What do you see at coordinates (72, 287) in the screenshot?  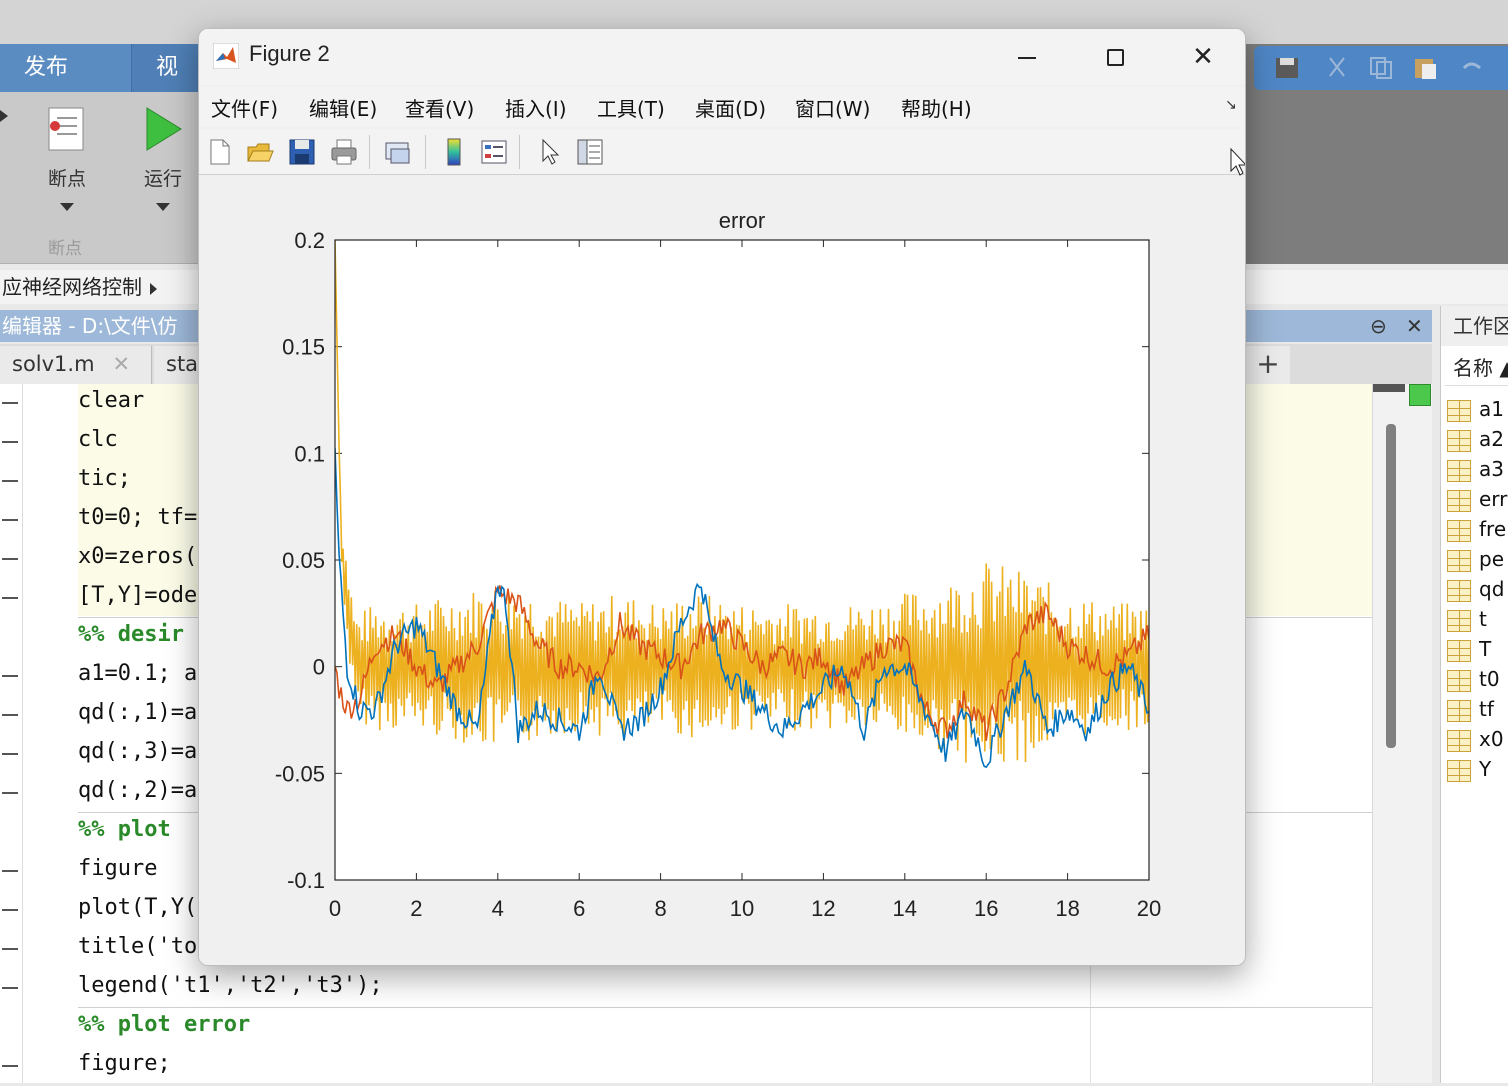 I see `breadcrumb-folder: 应神经网络控制` at bounding box center [72, 287].